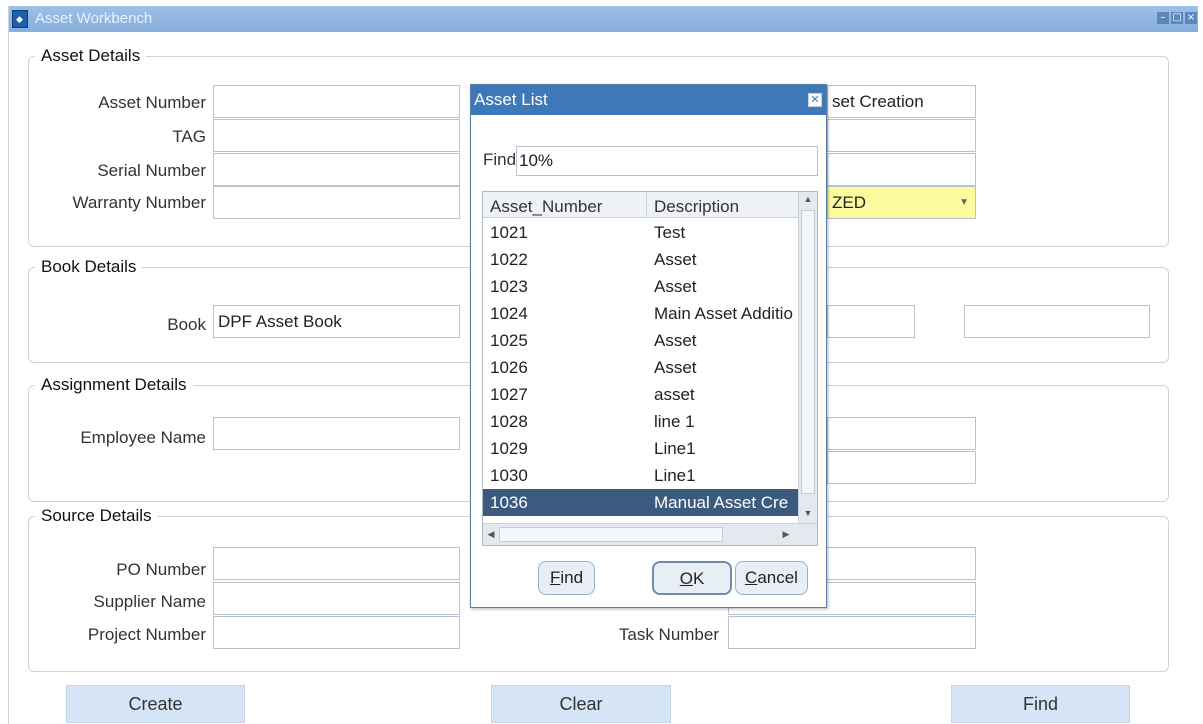  Describe the element at coordinates (668, 634) in the screenshot. I see `task-number-label: Task Number` at that location.